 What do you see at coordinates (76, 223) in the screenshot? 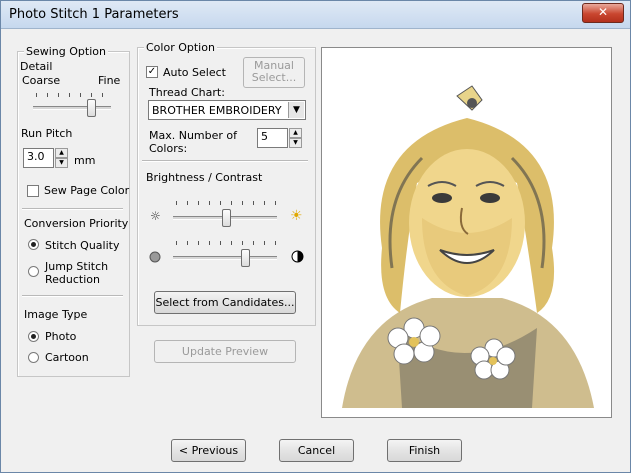
I see `conversion-priority-label: Conversion Priority` at bounding box center [76, 223].